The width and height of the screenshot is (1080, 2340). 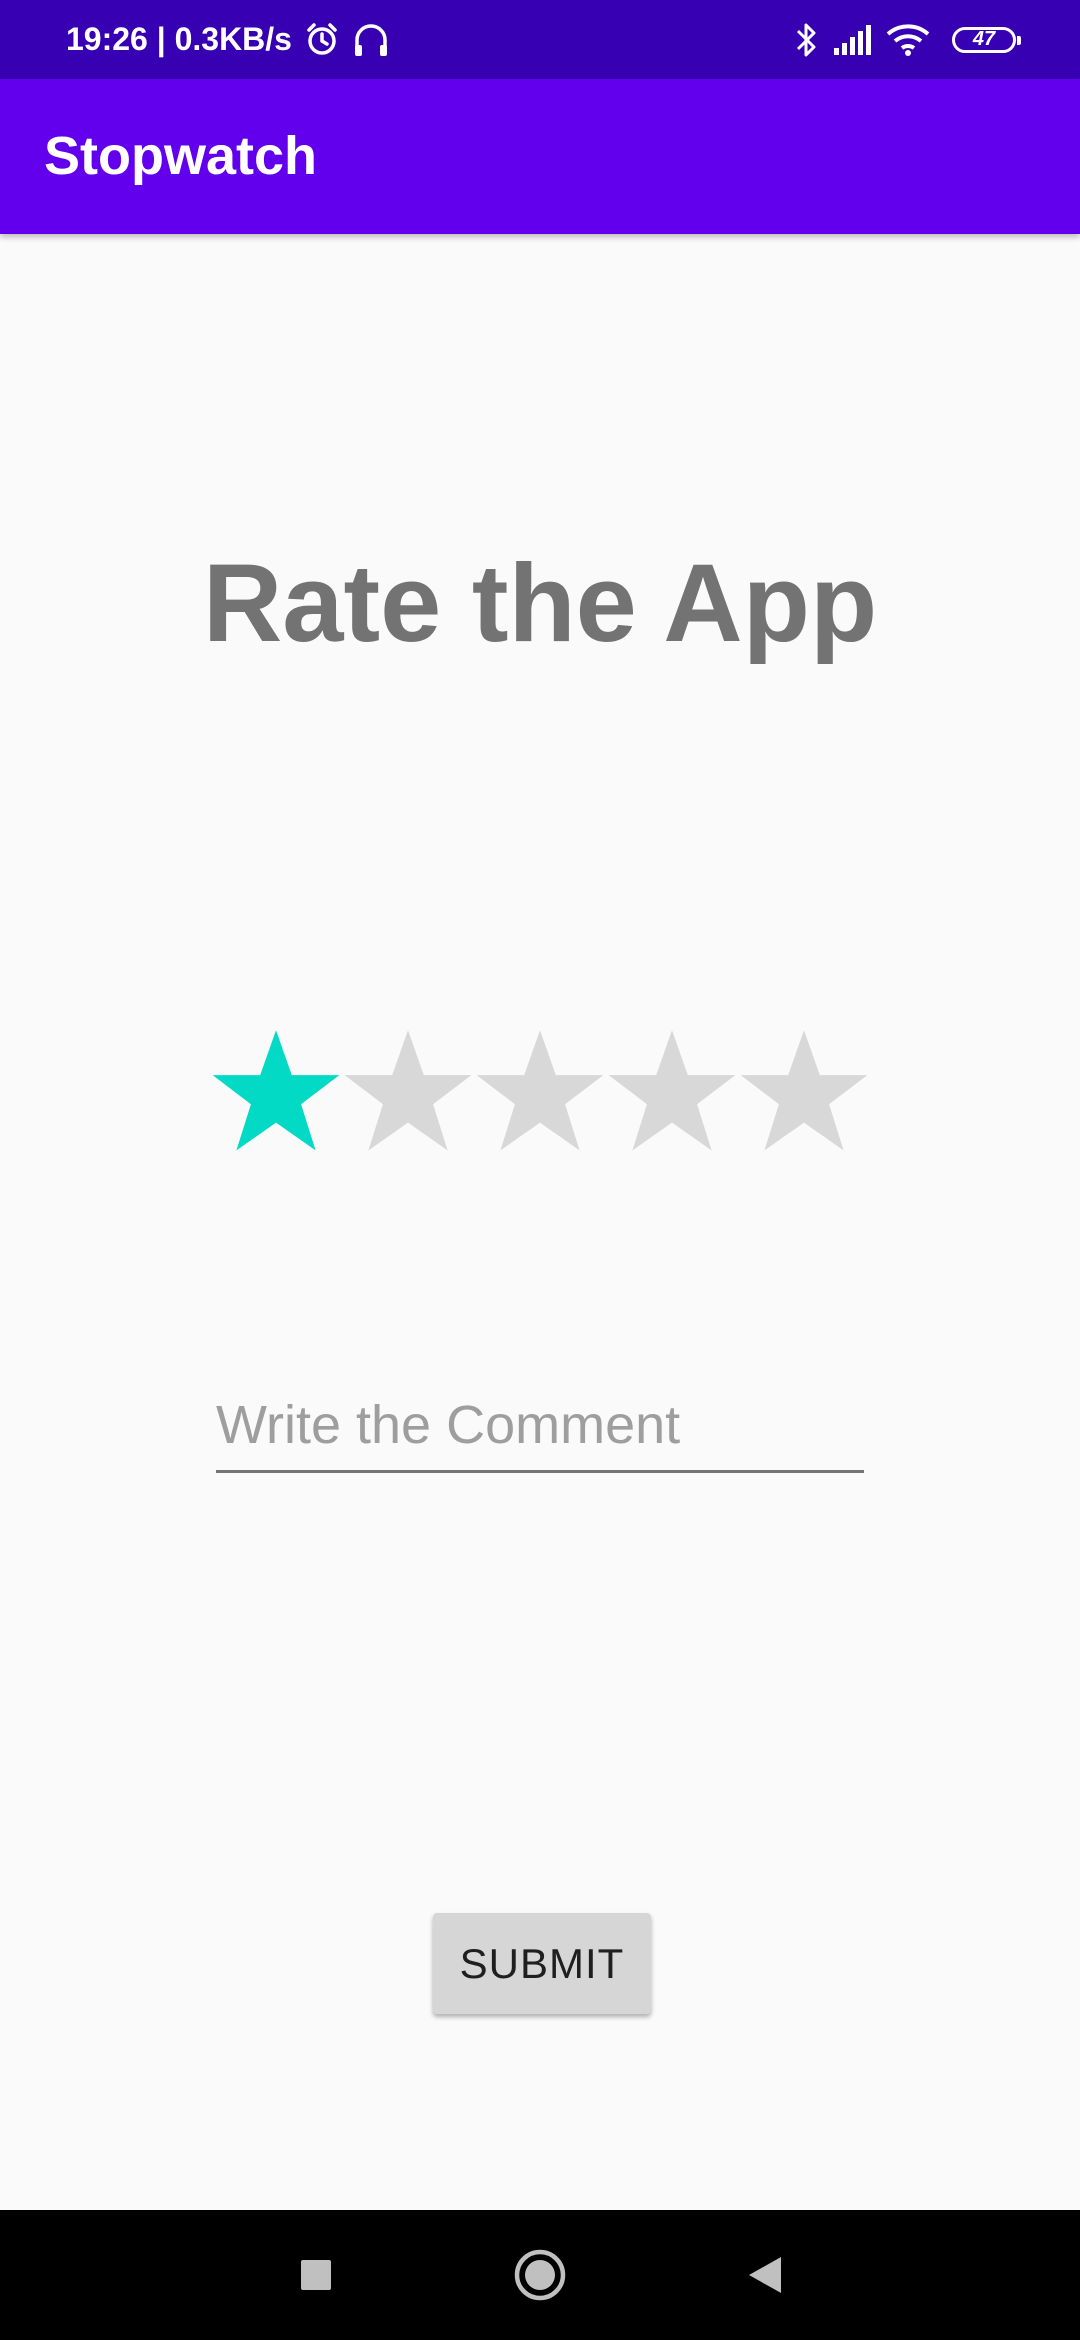 I want to click on bluetooth-icon, so click(x=806, y=39).